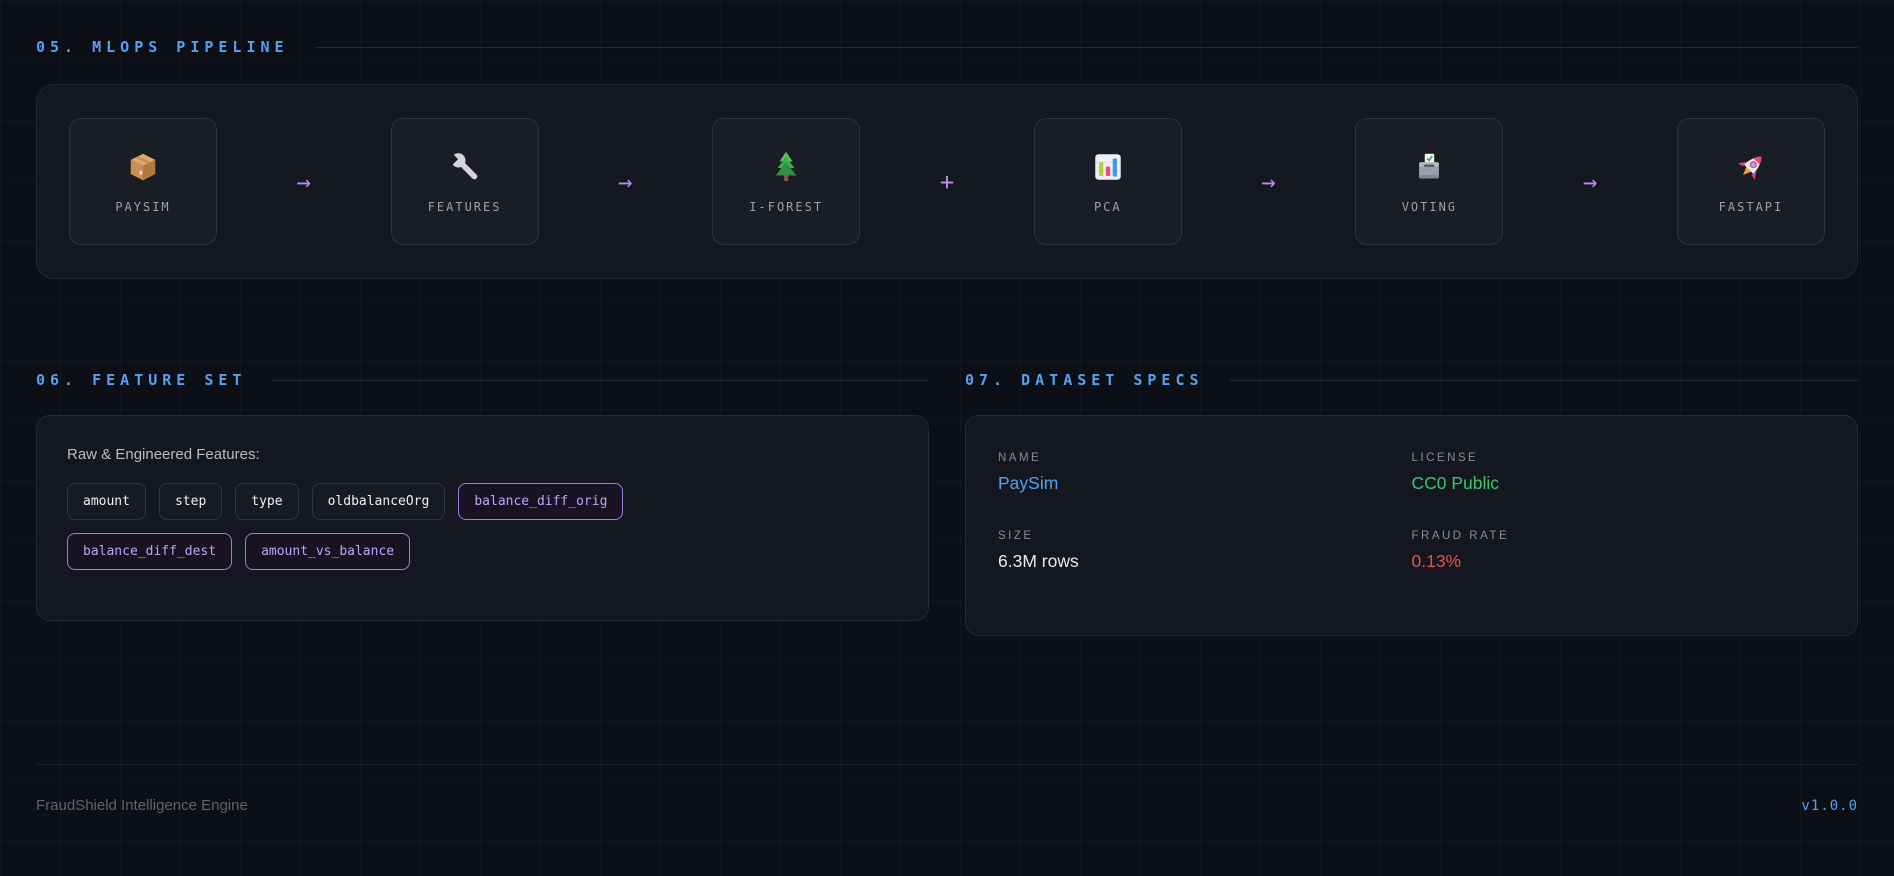 The width and height of the screenshot is (1894, 876). I want to click on footer-product-name: FraudShield Intelligence Engine, so click(142, 805).